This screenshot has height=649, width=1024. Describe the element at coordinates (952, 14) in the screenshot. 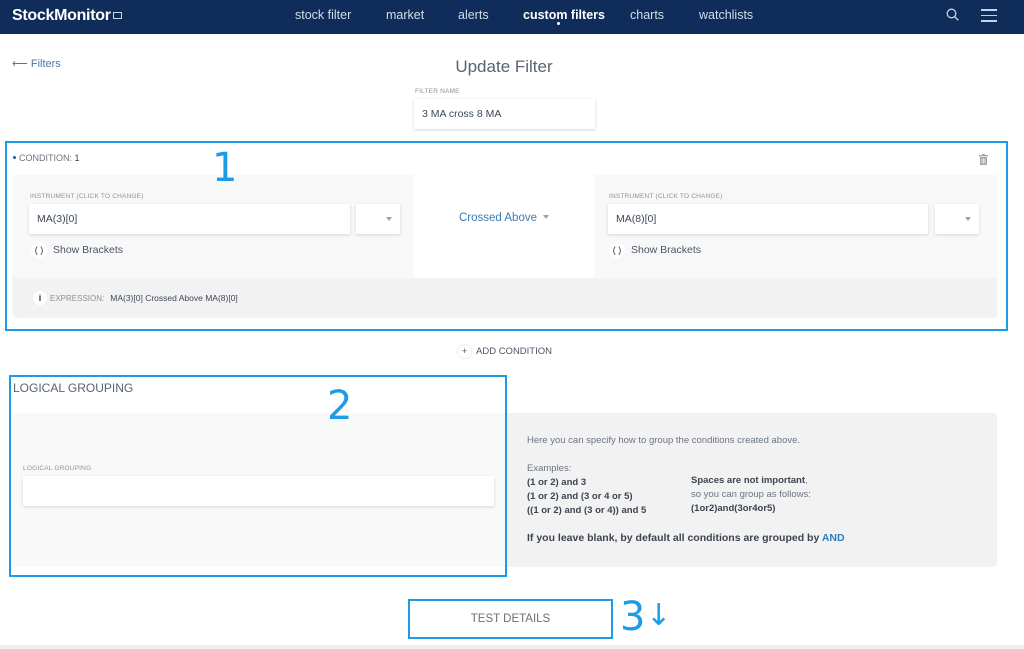

I see `search-icon` at that location.